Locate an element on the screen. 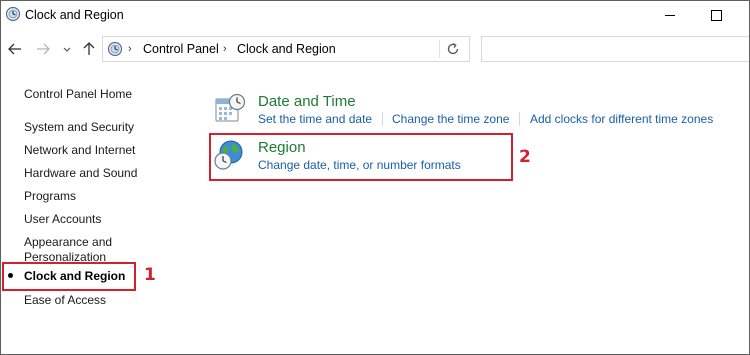 The width and height of the screenshot is (750, 355). set-time-and-date-link: Set the time and date is located at coordinates (315, 119).